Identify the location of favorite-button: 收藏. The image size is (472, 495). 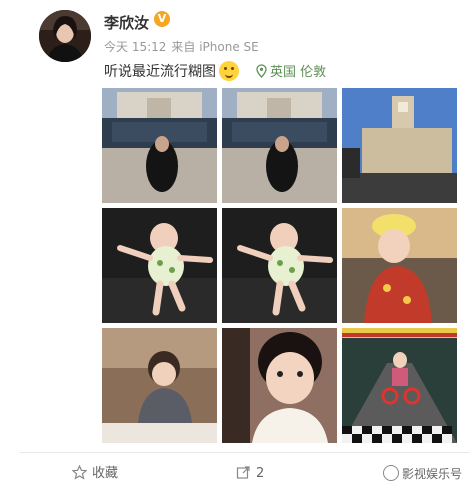
(95, 474).